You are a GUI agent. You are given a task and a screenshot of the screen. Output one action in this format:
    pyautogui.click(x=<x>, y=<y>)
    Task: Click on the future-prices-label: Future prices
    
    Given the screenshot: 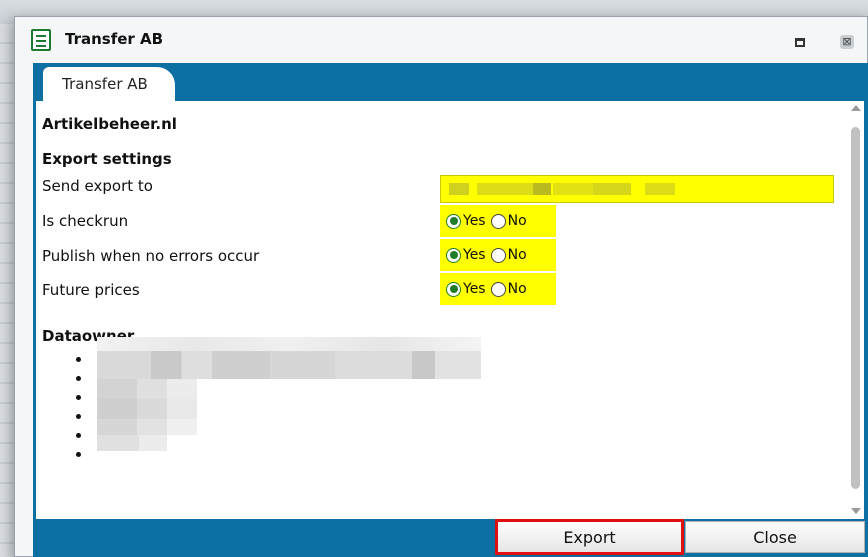 What is the action you would take?
    pyautogui.click(x=91, y=290)
    